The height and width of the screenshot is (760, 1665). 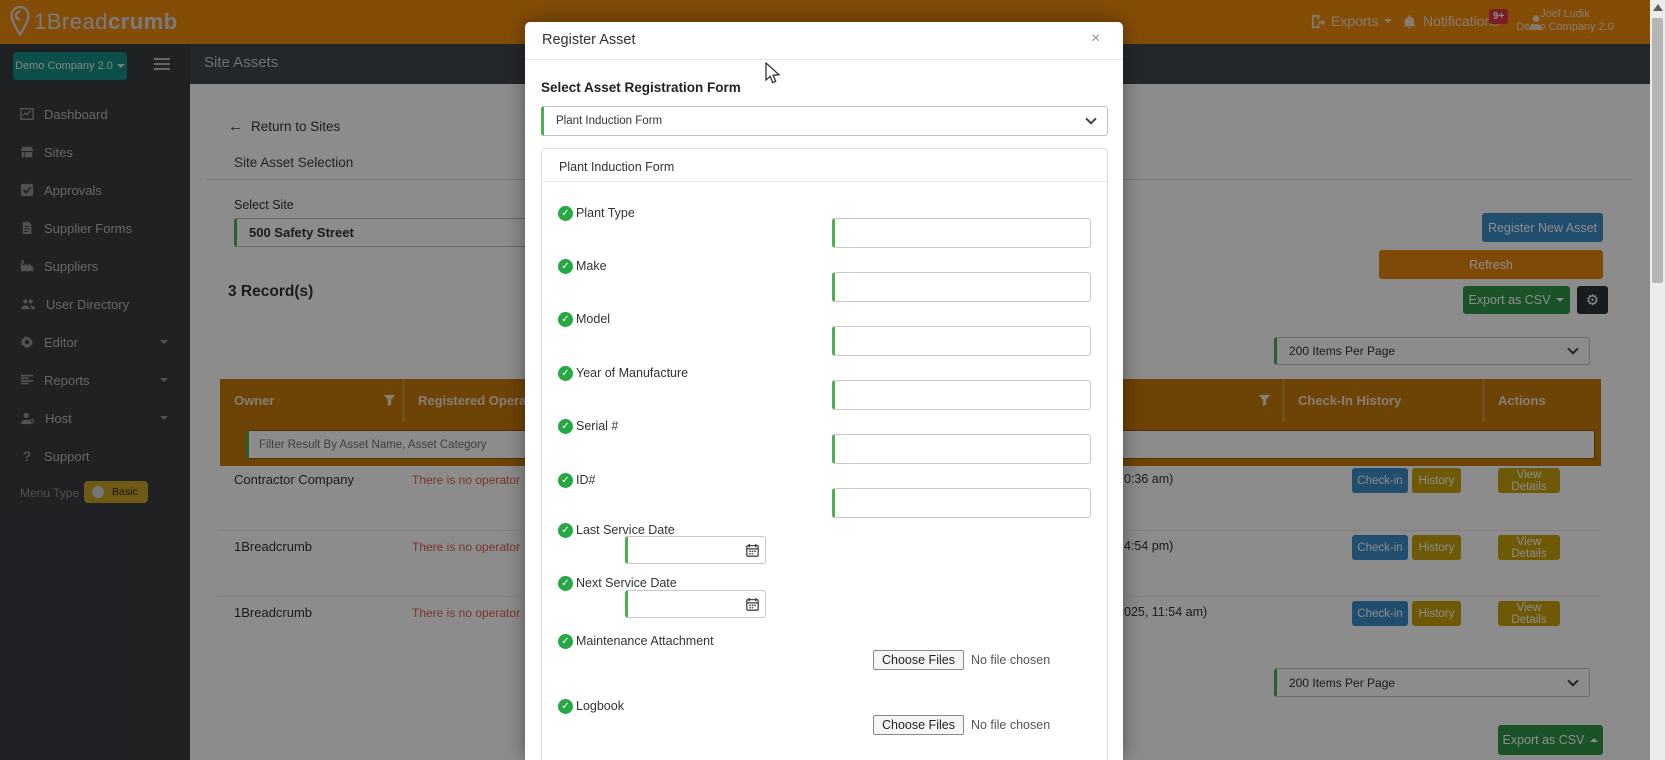 What do you see at coordinates (605, 213) in the screenshot?
I see `field-label: Plant Type` at bounding box center [605, 213].